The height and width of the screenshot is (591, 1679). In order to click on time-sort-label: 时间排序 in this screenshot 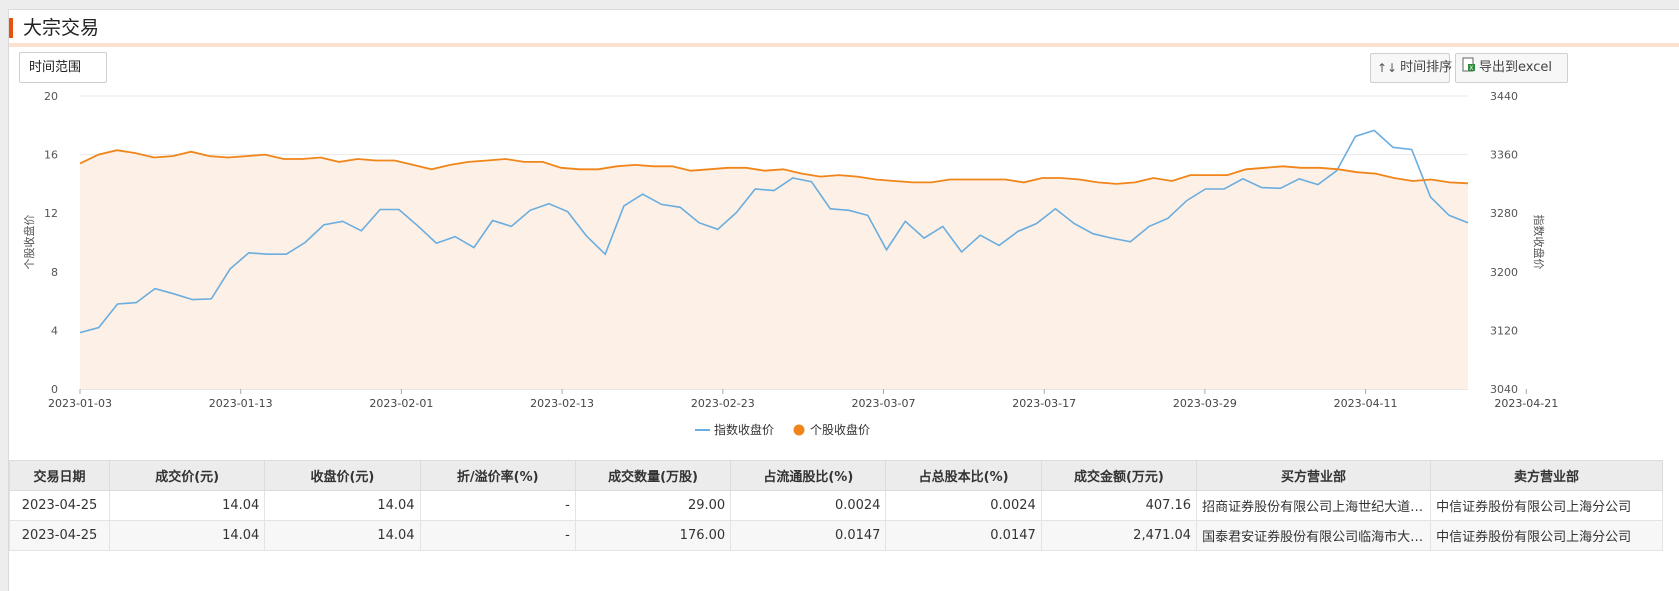, I will do `click(1426, 67)`.